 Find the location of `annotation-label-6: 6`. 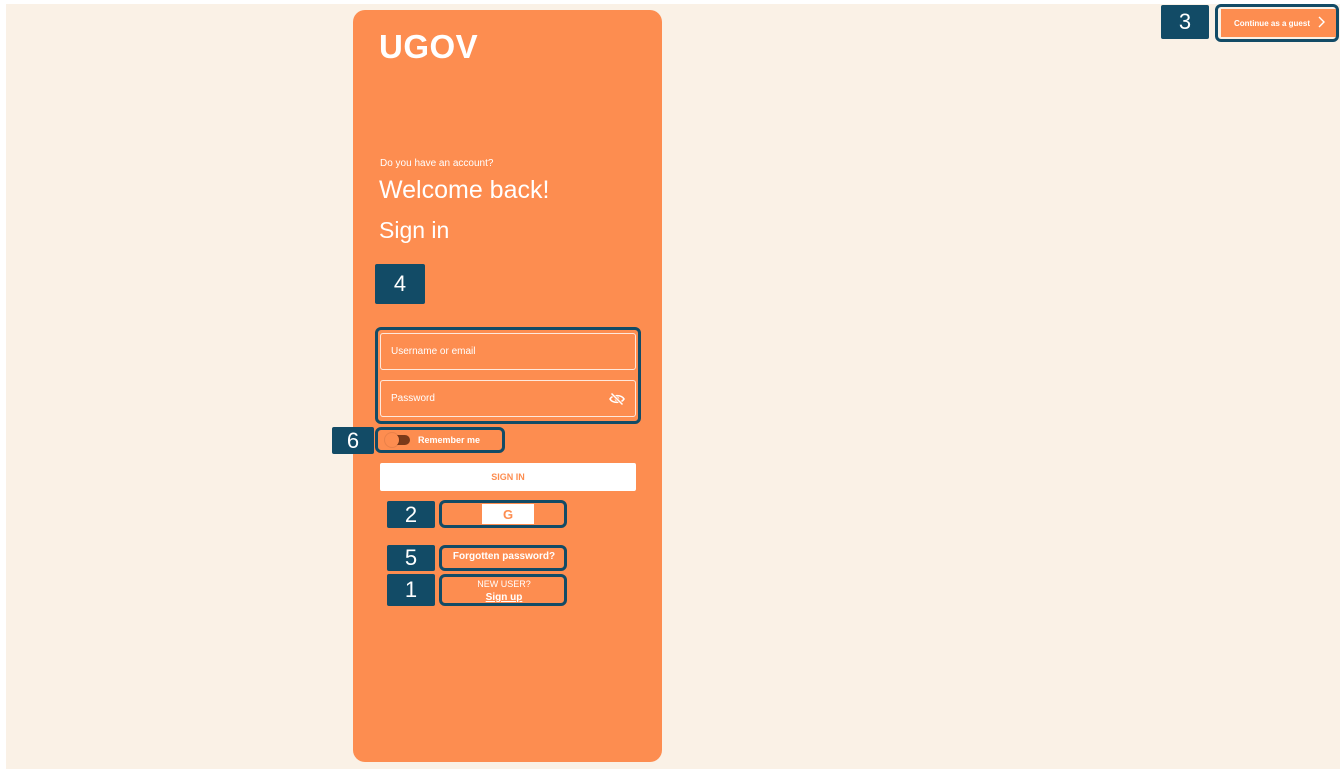

annotation-label-6: 6 is located at coordinates (353, 440).